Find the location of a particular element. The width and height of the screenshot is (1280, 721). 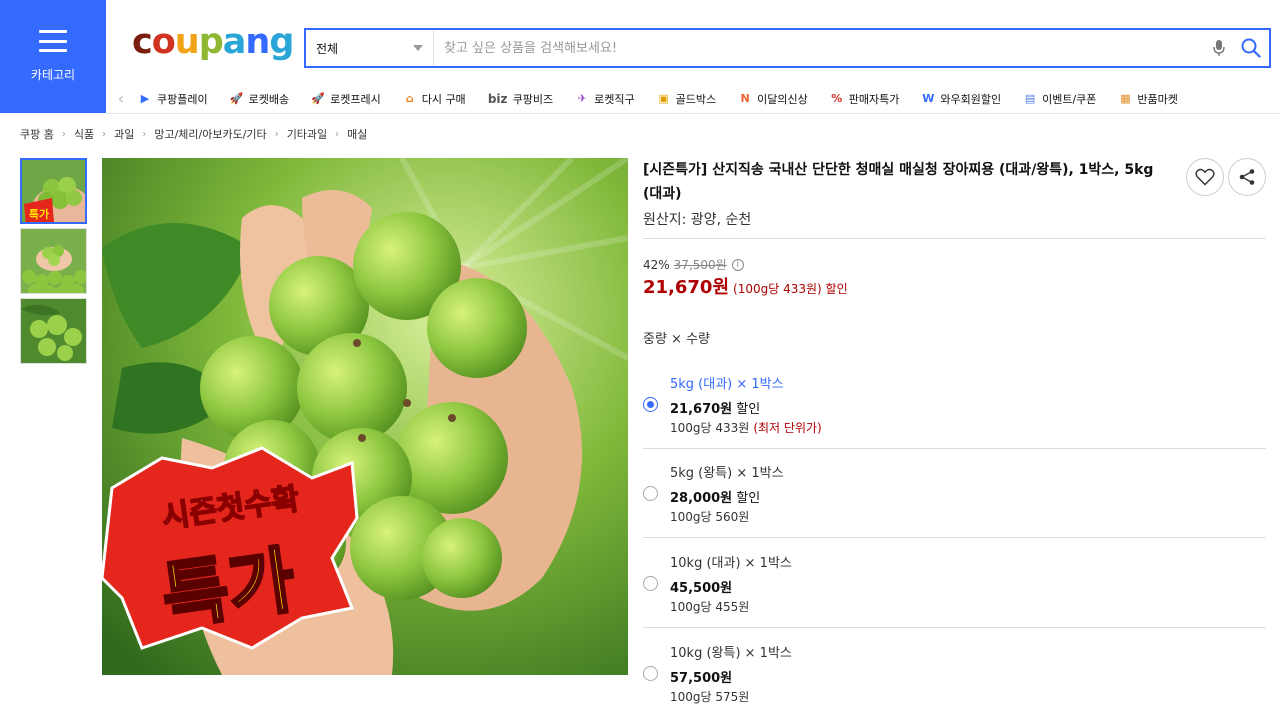

nav-item-label: 와우회원할인 is located at coordinates (971, 99).